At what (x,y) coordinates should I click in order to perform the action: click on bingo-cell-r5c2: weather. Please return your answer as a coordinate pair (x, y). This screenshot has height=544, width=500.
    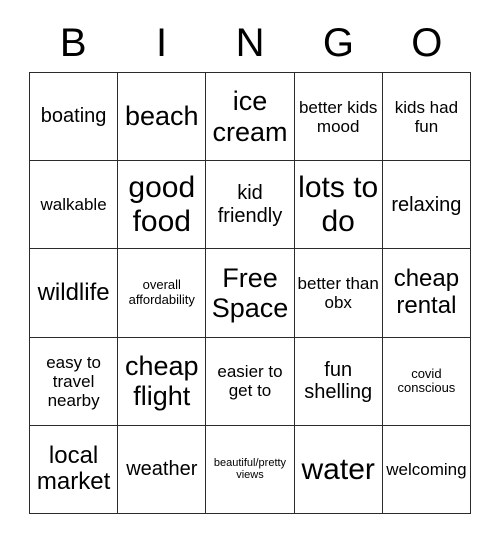
    Looking at the image, I should click on (162, 469).